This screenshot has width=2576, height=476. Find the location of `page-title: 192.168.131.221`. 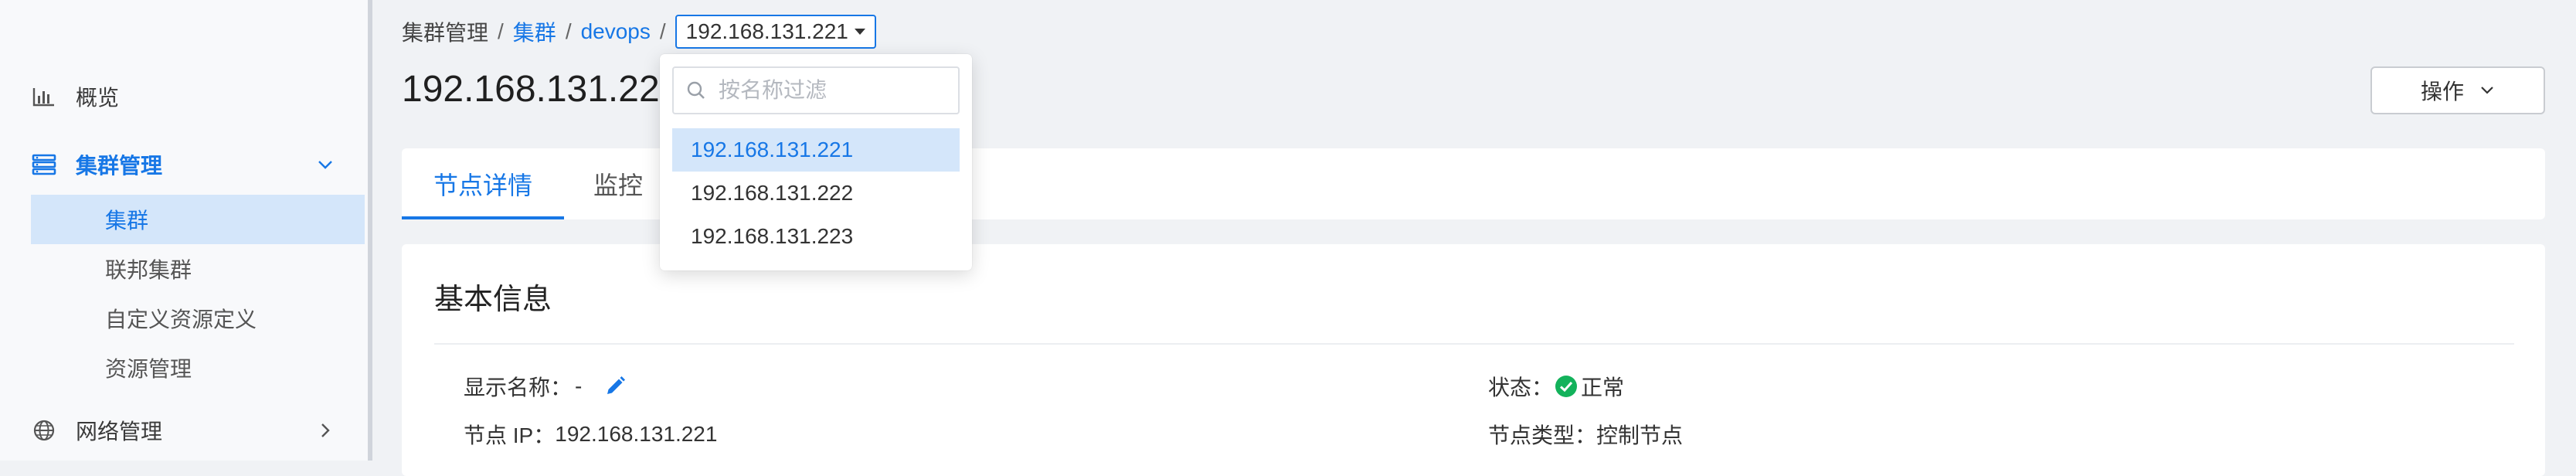

page-title: 192.168.131.221 is located at coordinates (541, 89).